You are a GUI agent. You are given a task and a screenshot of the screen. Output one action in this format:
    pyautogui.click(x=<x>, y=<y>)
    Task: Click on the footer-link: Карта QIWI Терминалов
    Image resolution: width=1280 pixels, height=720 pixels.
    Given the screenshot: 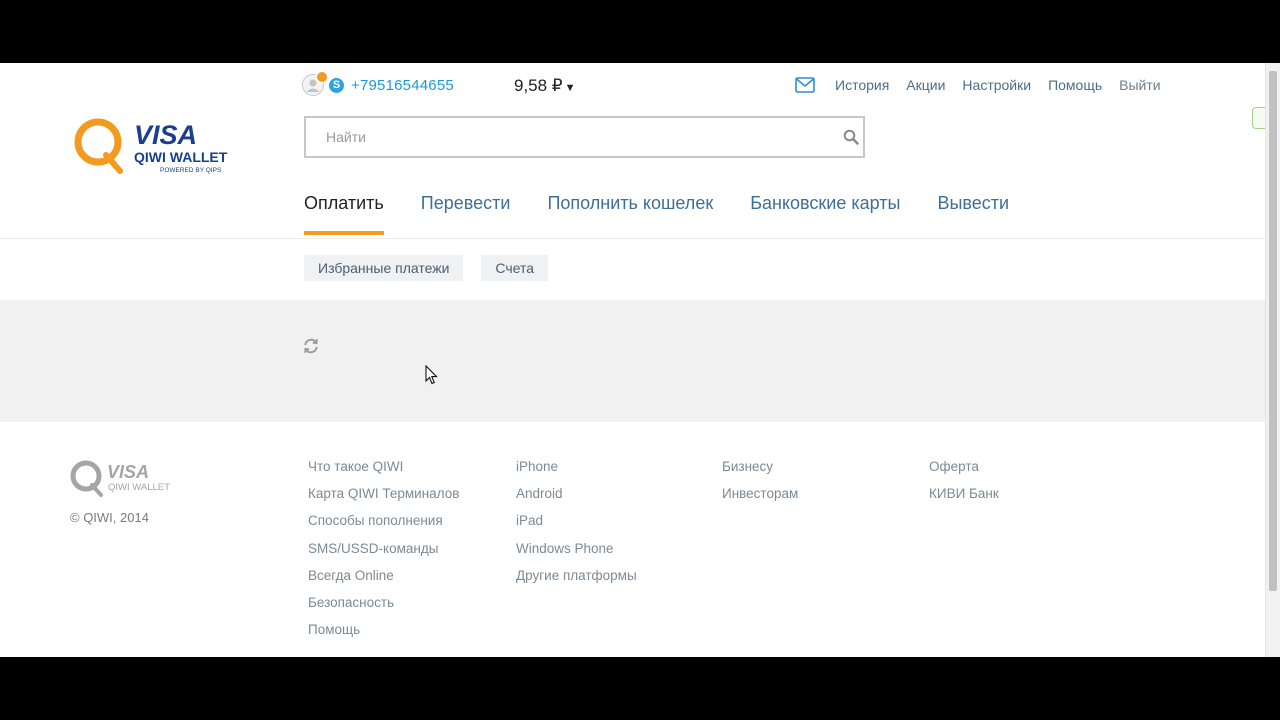 What is the action you would take?
    pyautogui.click(x=383, y=498)
    